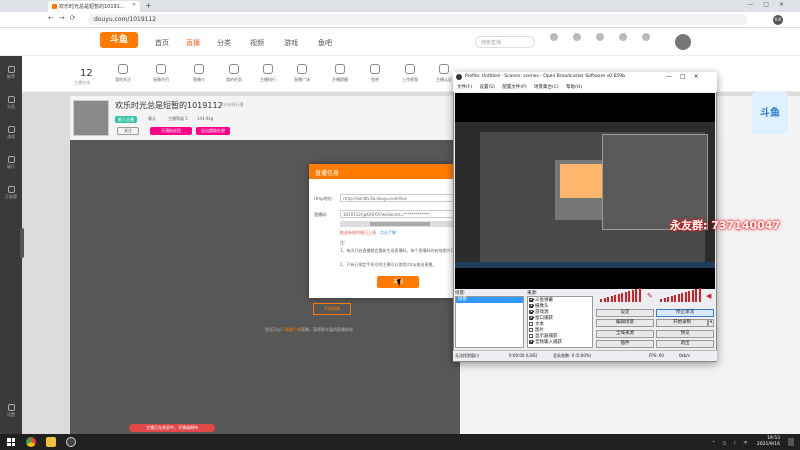 This screenshot has height=450, width=800. I want to click on fan-club-button: 开通粉丝团, so click(171, 131).